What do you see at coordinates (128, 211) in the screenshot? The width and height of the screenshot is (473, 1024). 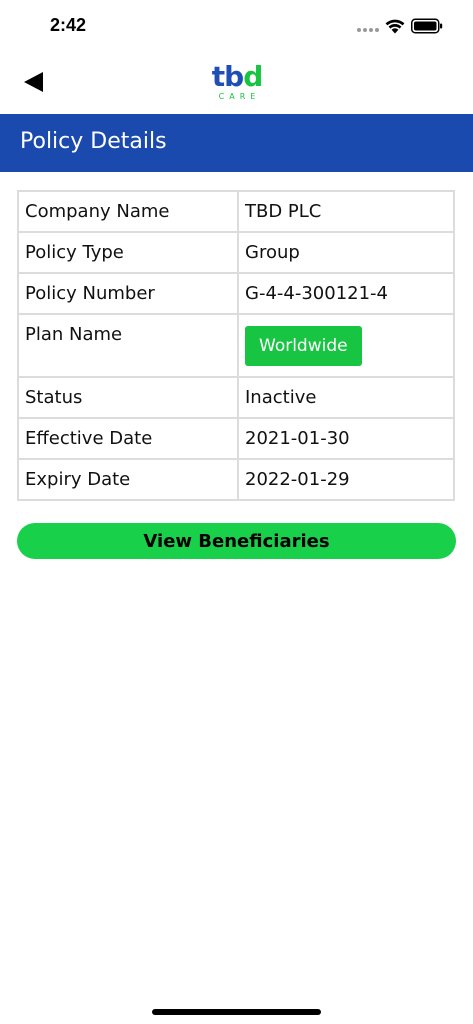 I see `company-name-label: Company Name` at bounding box center [128, 211].